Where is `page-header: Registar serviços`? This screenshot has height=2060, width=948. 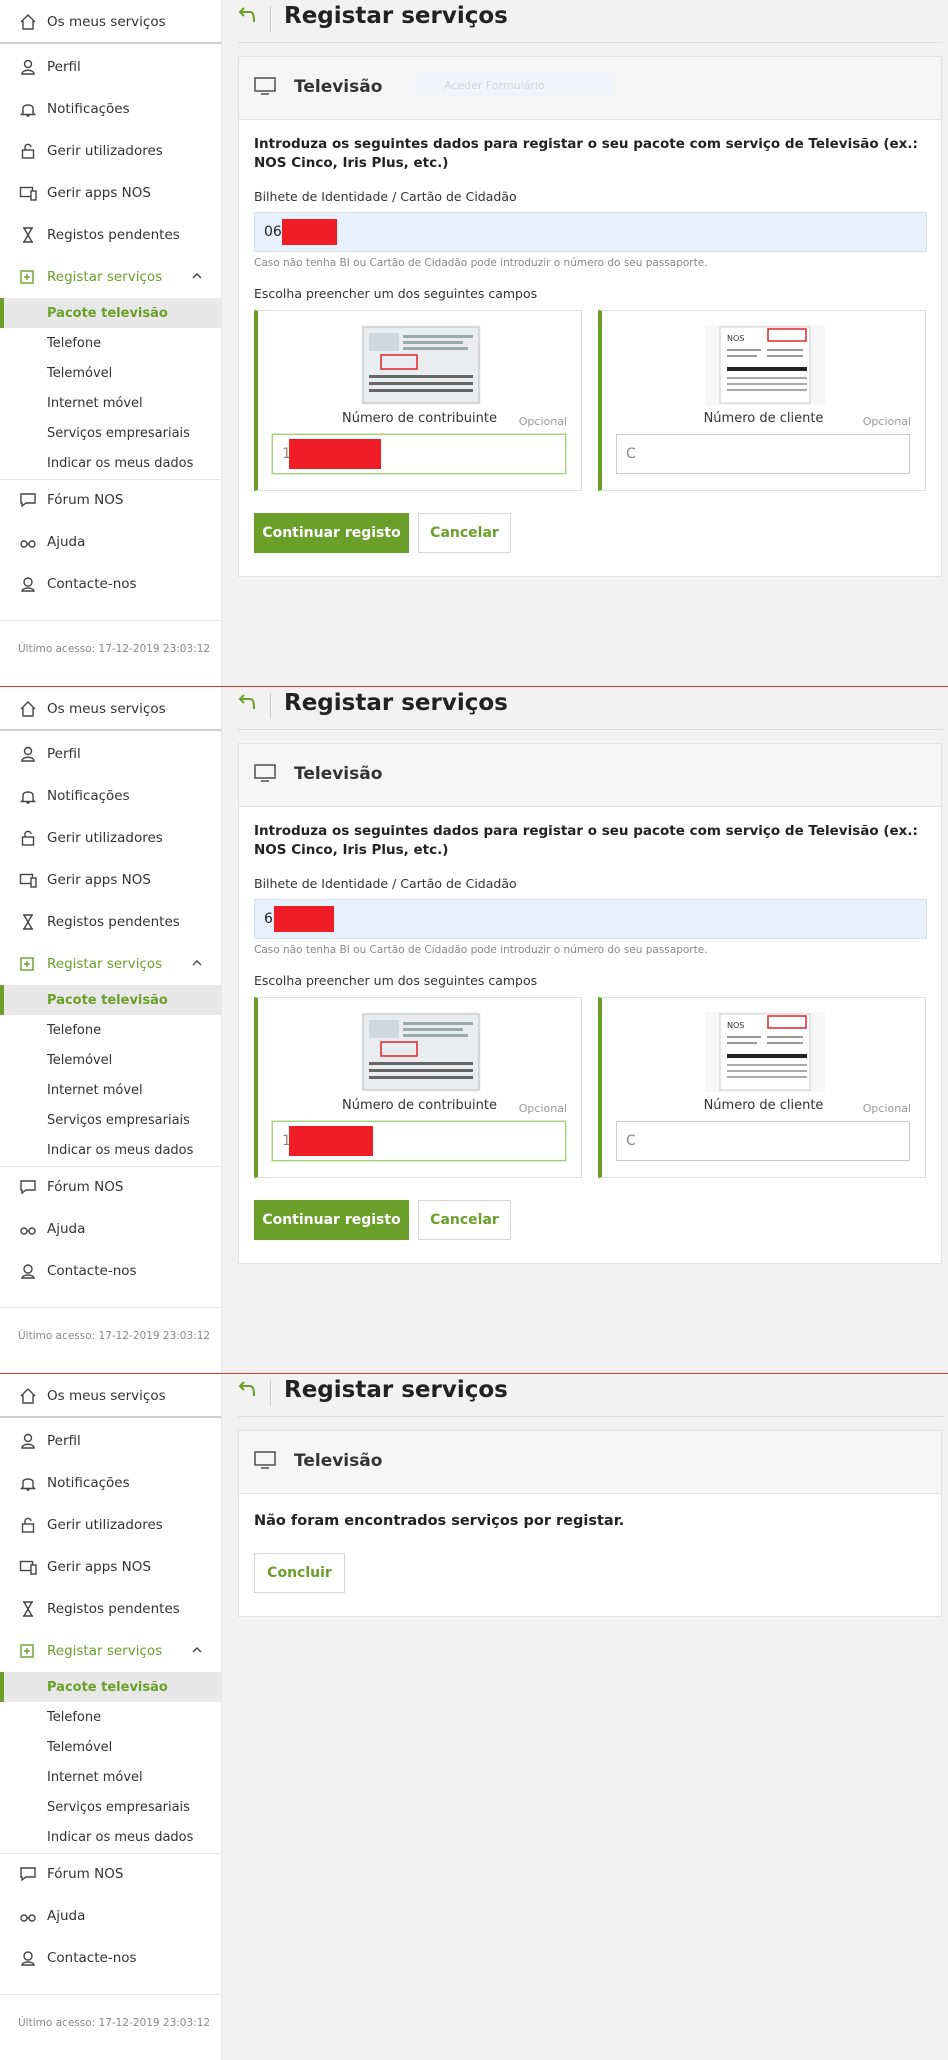 page-header: Registar serviços is located at coordinates (590, 1395).